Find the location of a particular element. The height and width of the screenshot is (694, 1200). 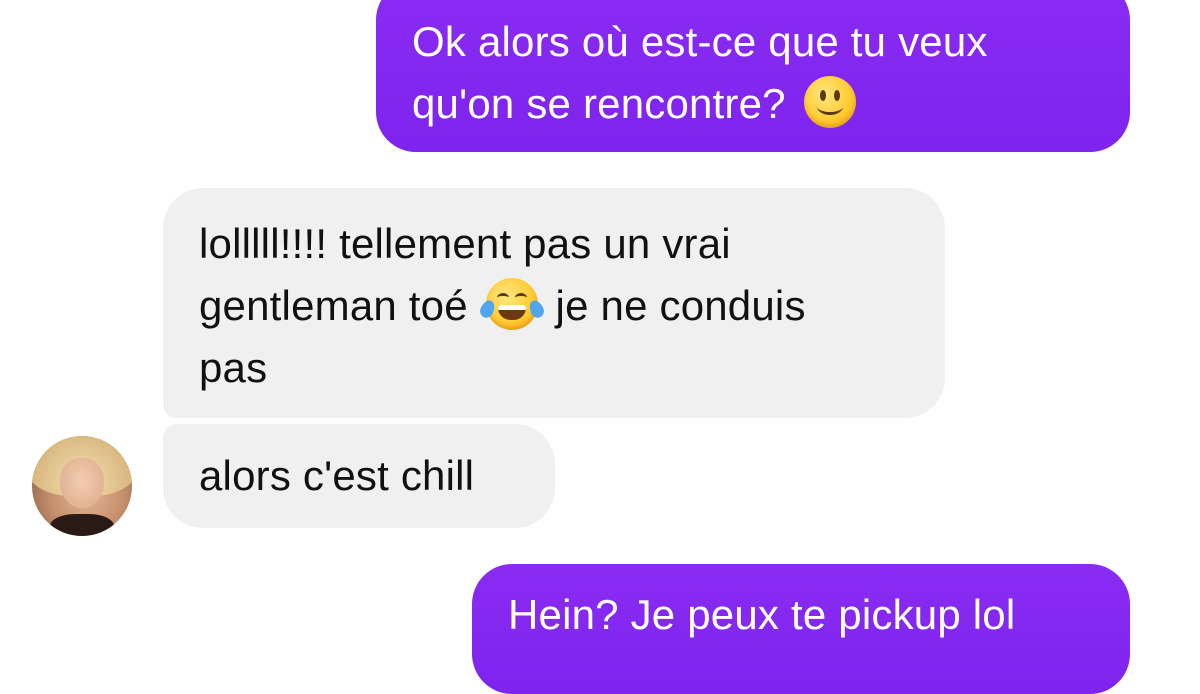

message-line: Ok alors où est-ce que tu veux is located at coordinates (700, 41).